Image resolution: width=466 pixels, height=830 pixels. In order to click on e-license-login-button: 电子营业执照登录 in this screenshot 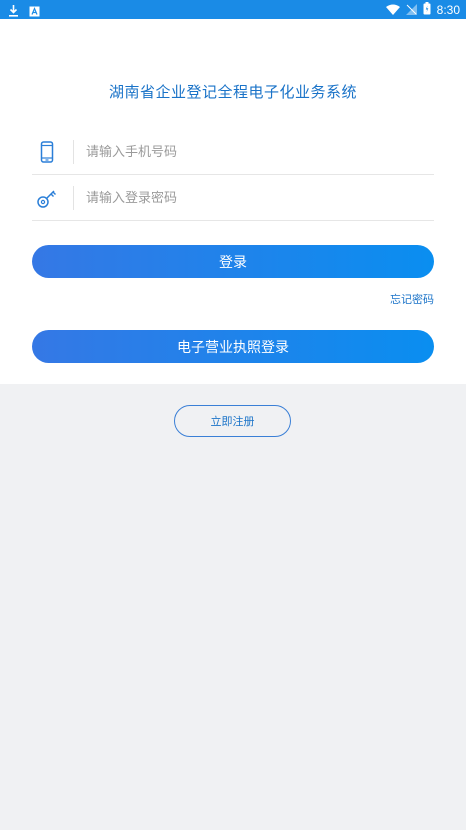, I will do `click(233, 346)`.